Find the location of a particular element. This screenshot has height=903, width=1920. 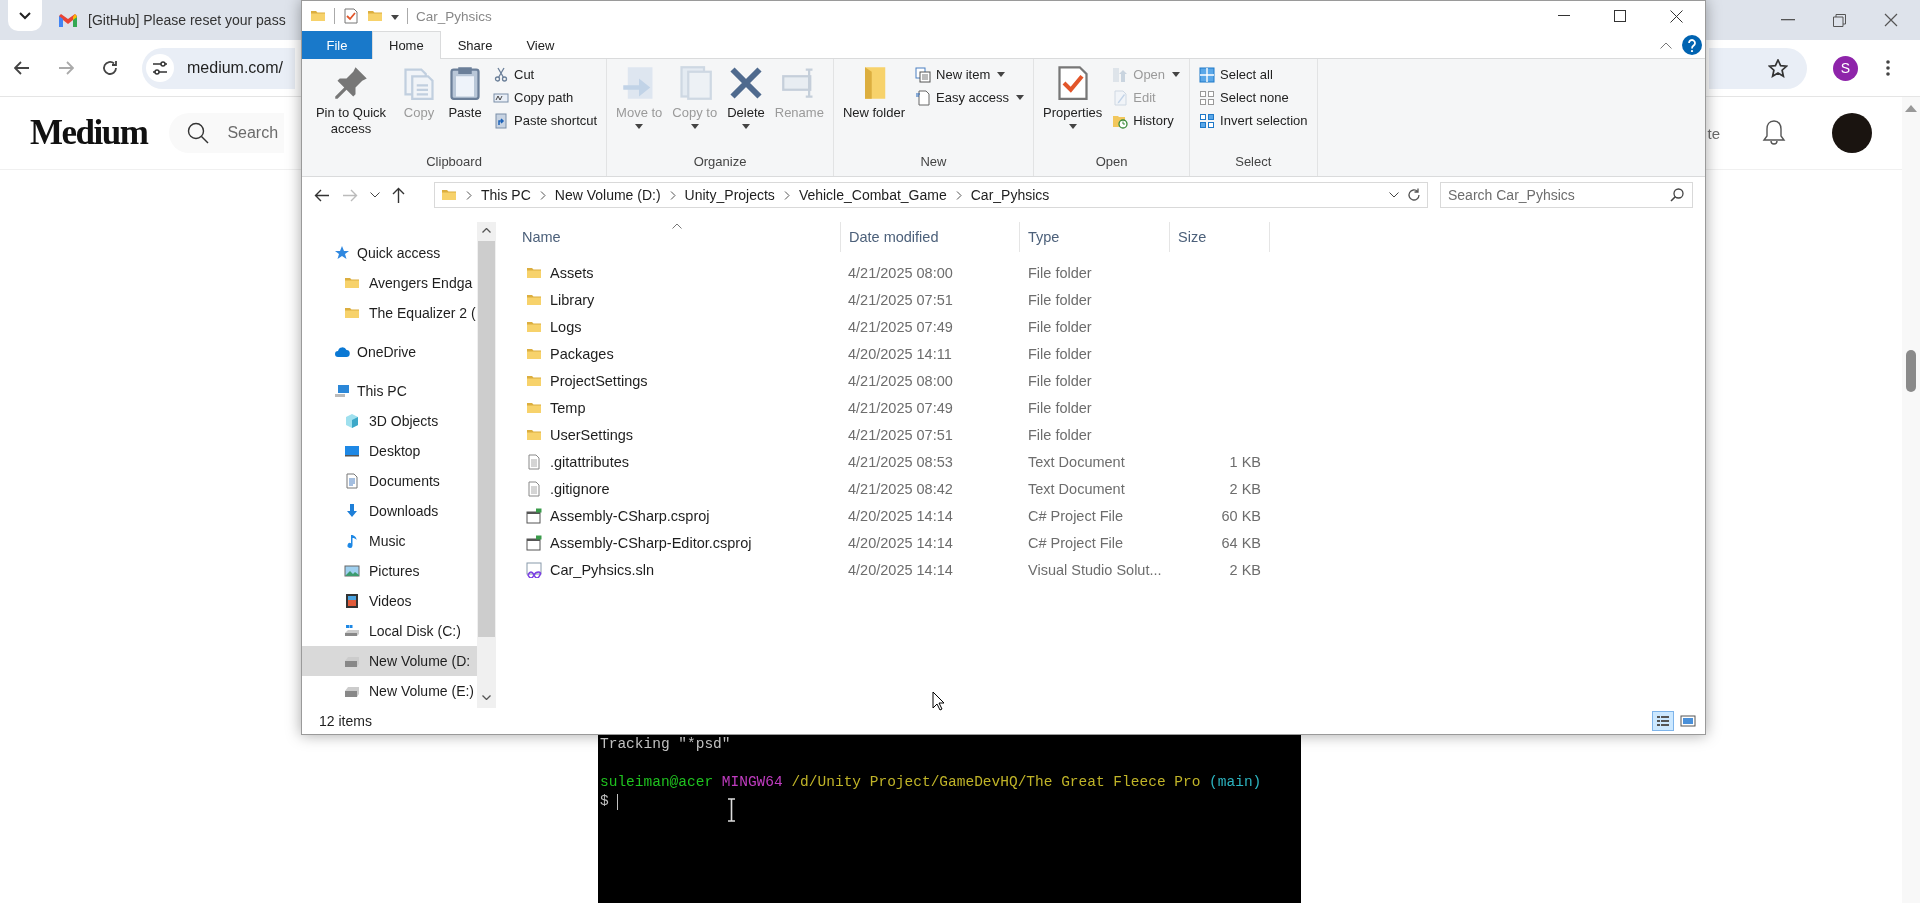

breadcrumb: Unity_Projects is located at coordinates (729, 195).